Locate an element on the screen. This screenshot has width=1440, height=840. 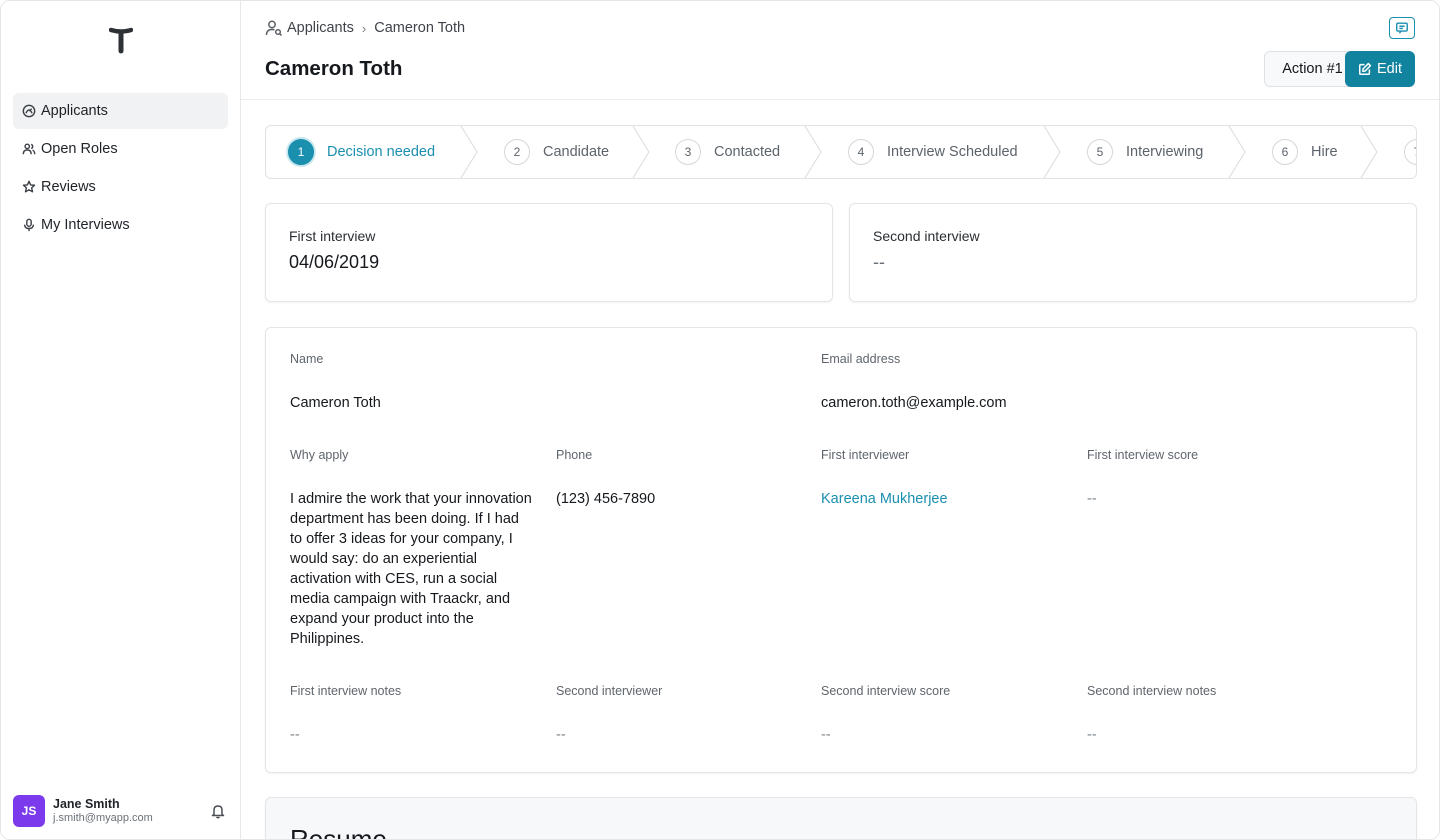
field-label: Phone is located at coordinates (574, 455).